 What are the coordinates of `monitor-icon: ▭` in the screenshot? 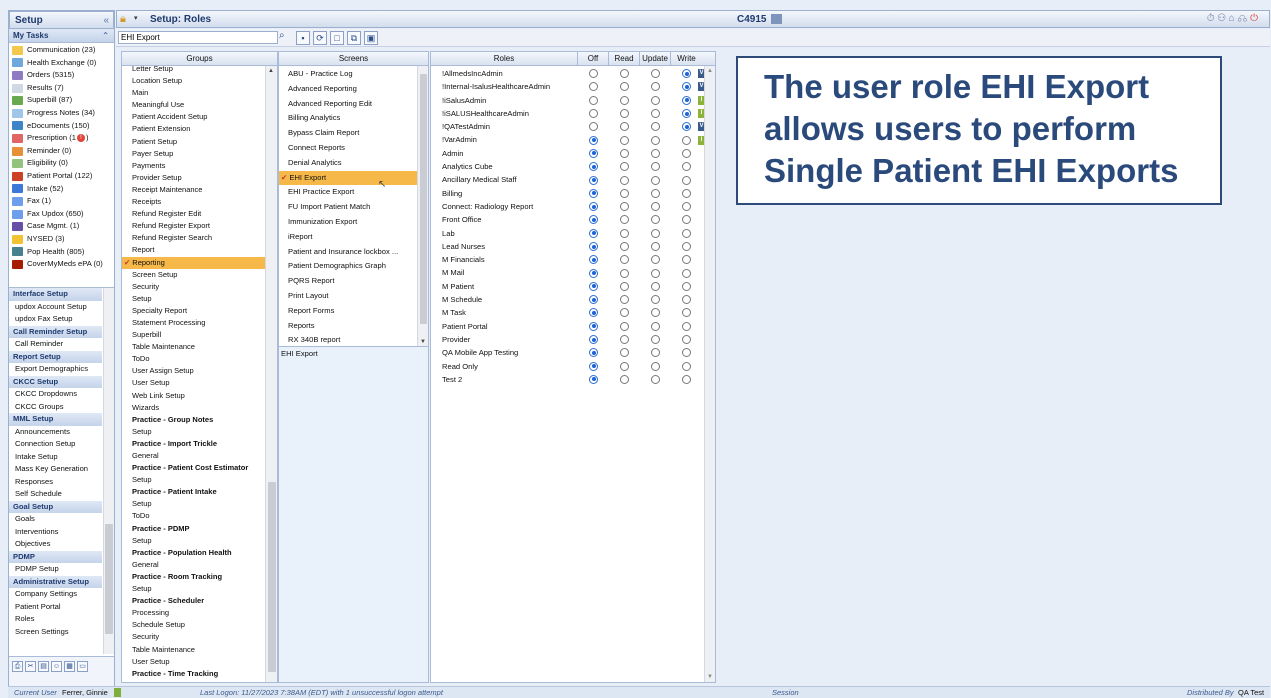 It's located at (82, 666).